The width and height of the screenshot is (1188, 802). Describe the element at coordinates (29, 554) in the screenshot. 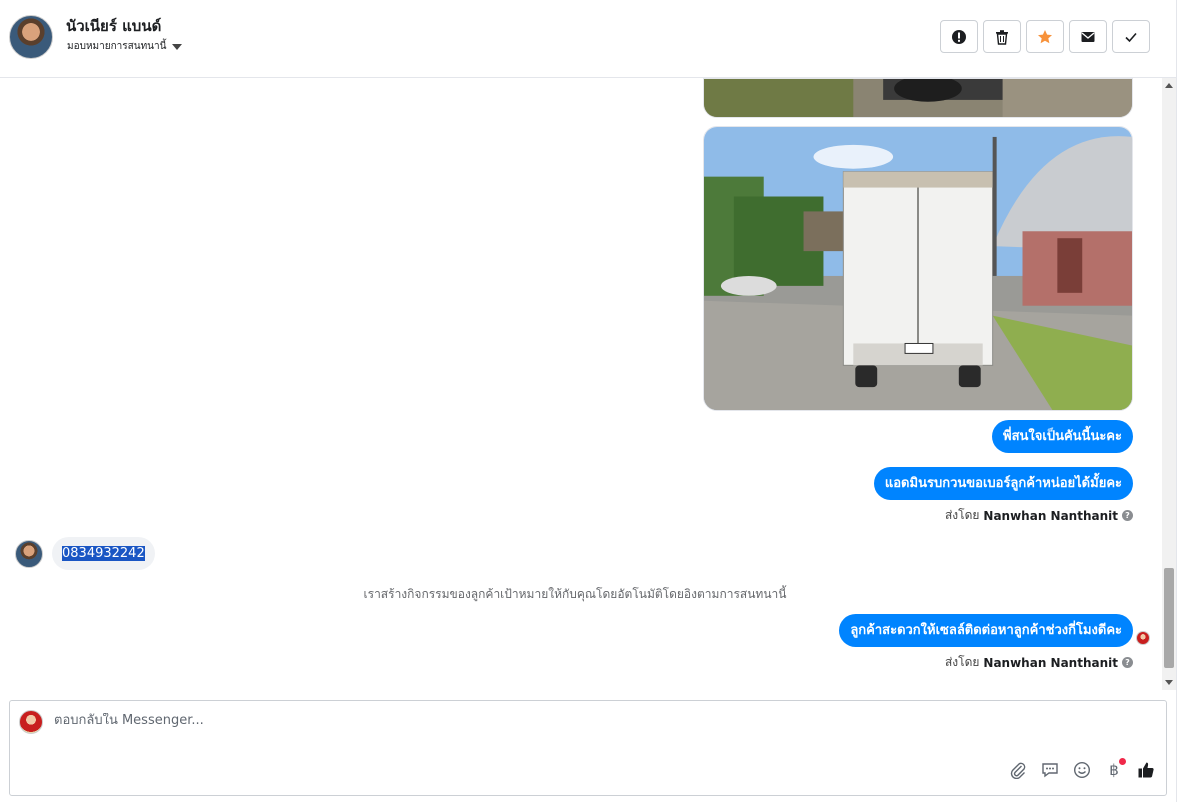

I see `contact-avatar-small` at that location.